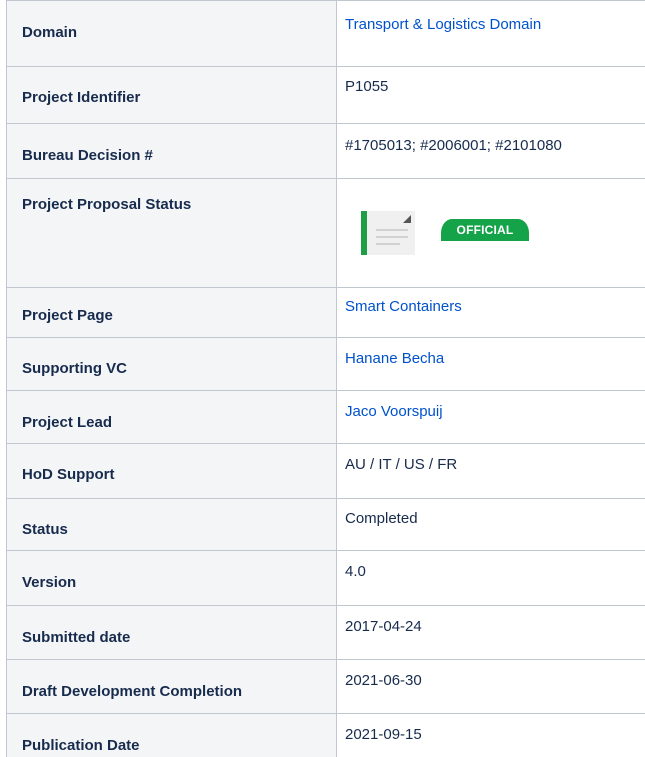  I want to click on table-row-proposal-status: Project Proposal Status OFFICIAL, so click(325, 233).